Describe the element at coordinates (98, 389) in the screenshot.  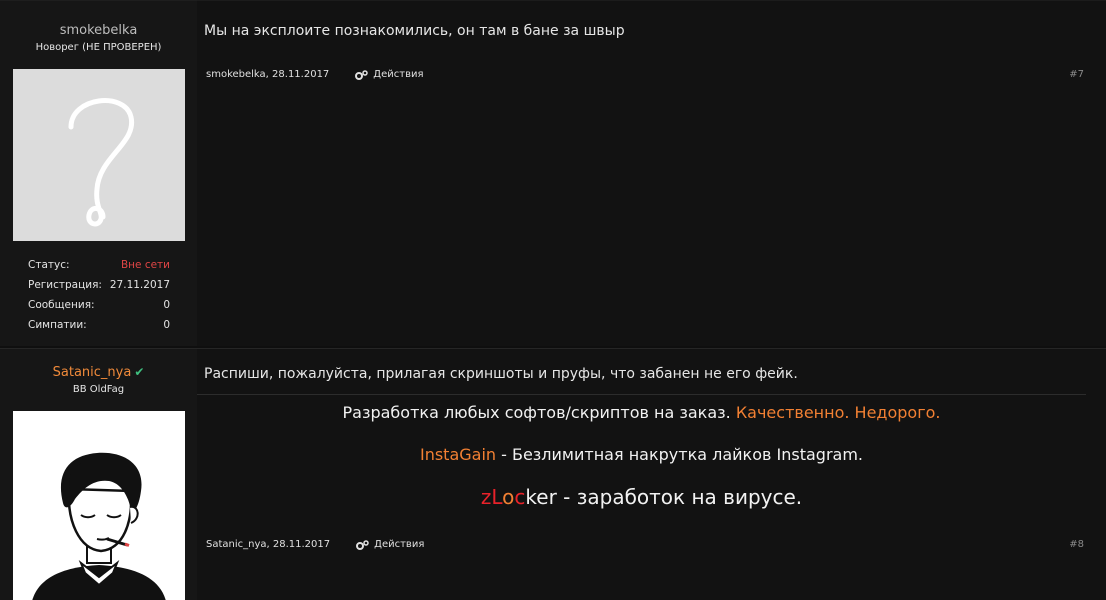
I see `user-title: BB OldFag` at that location.